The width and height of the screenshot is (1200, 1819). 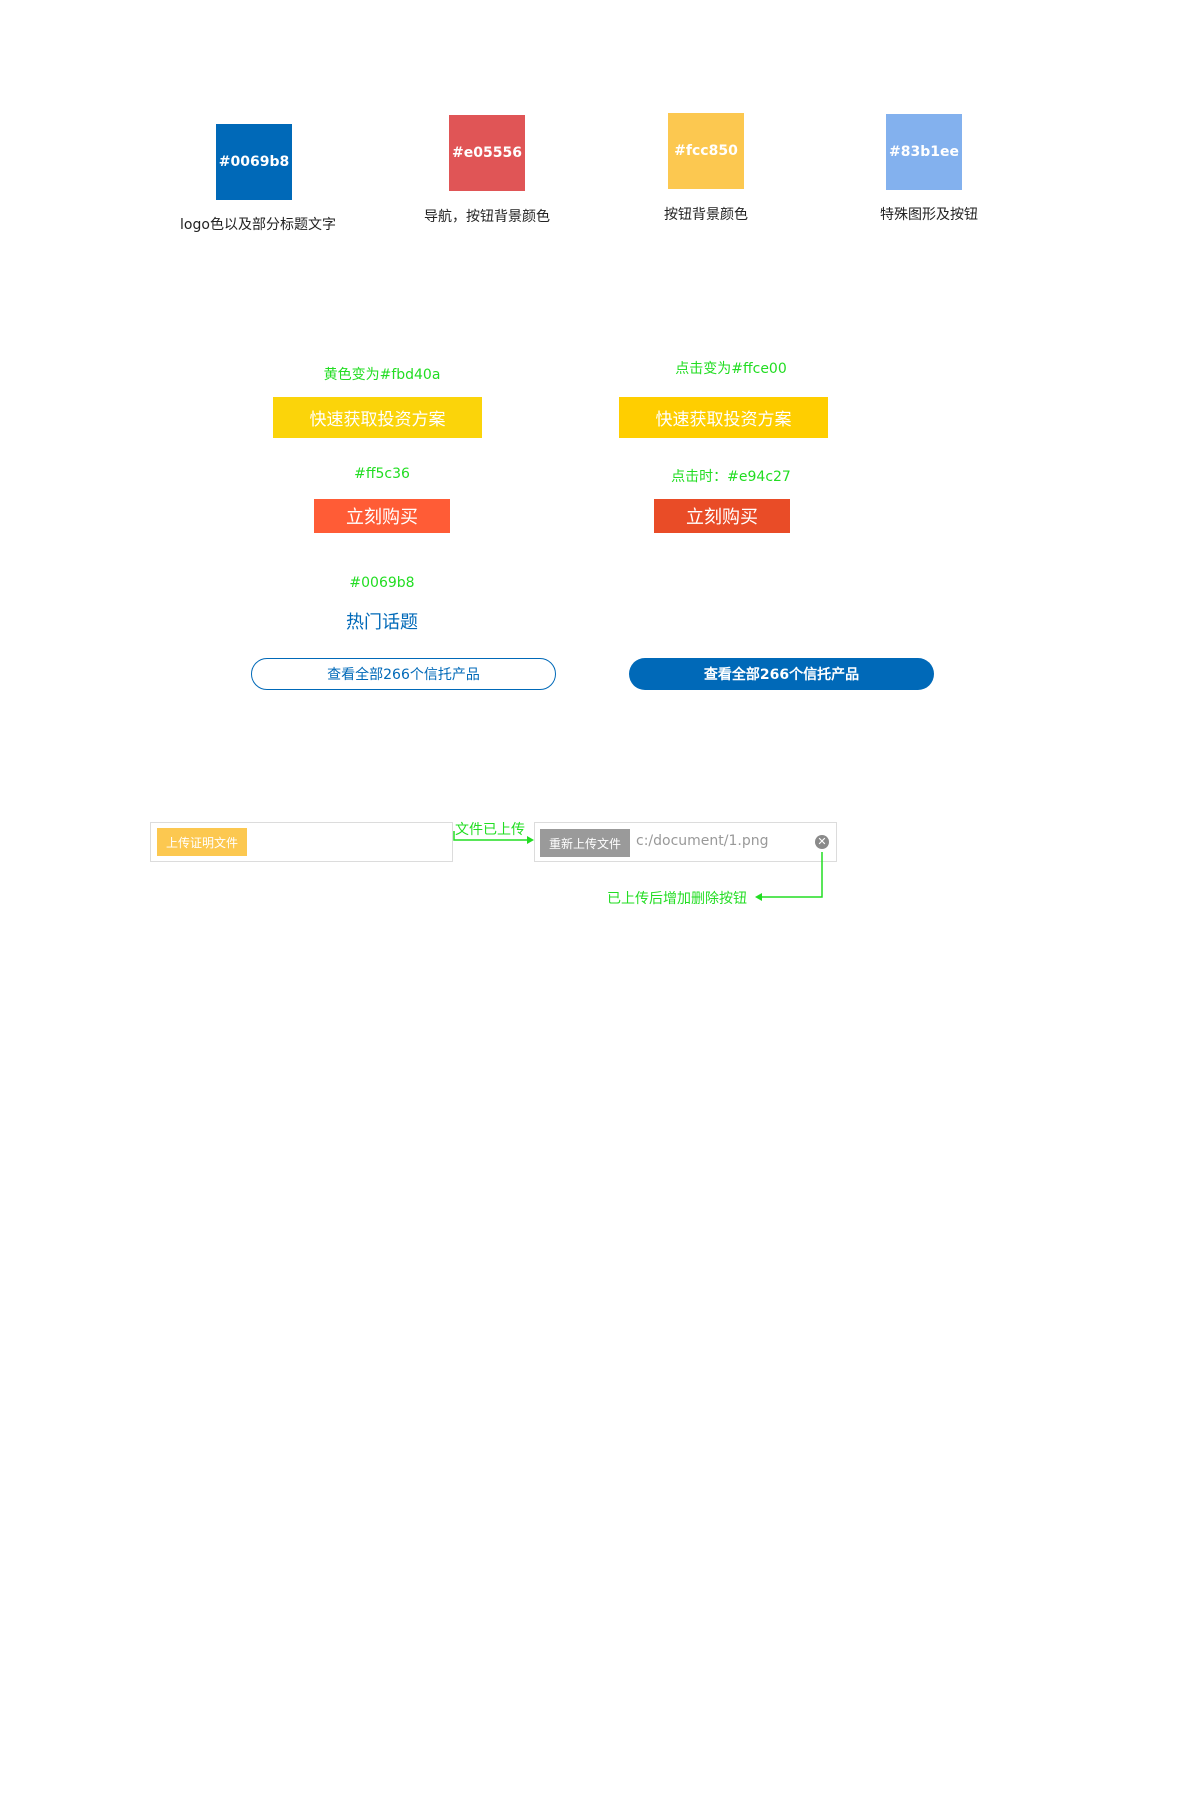 I want to click on view-all-products-button-filled: 查看全部266个信托产品, so click(x=781, y=674).